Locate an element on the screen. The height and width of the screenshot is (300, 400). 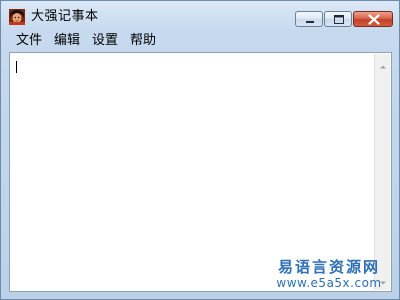
close-icon is located at coordinates (374, 19).